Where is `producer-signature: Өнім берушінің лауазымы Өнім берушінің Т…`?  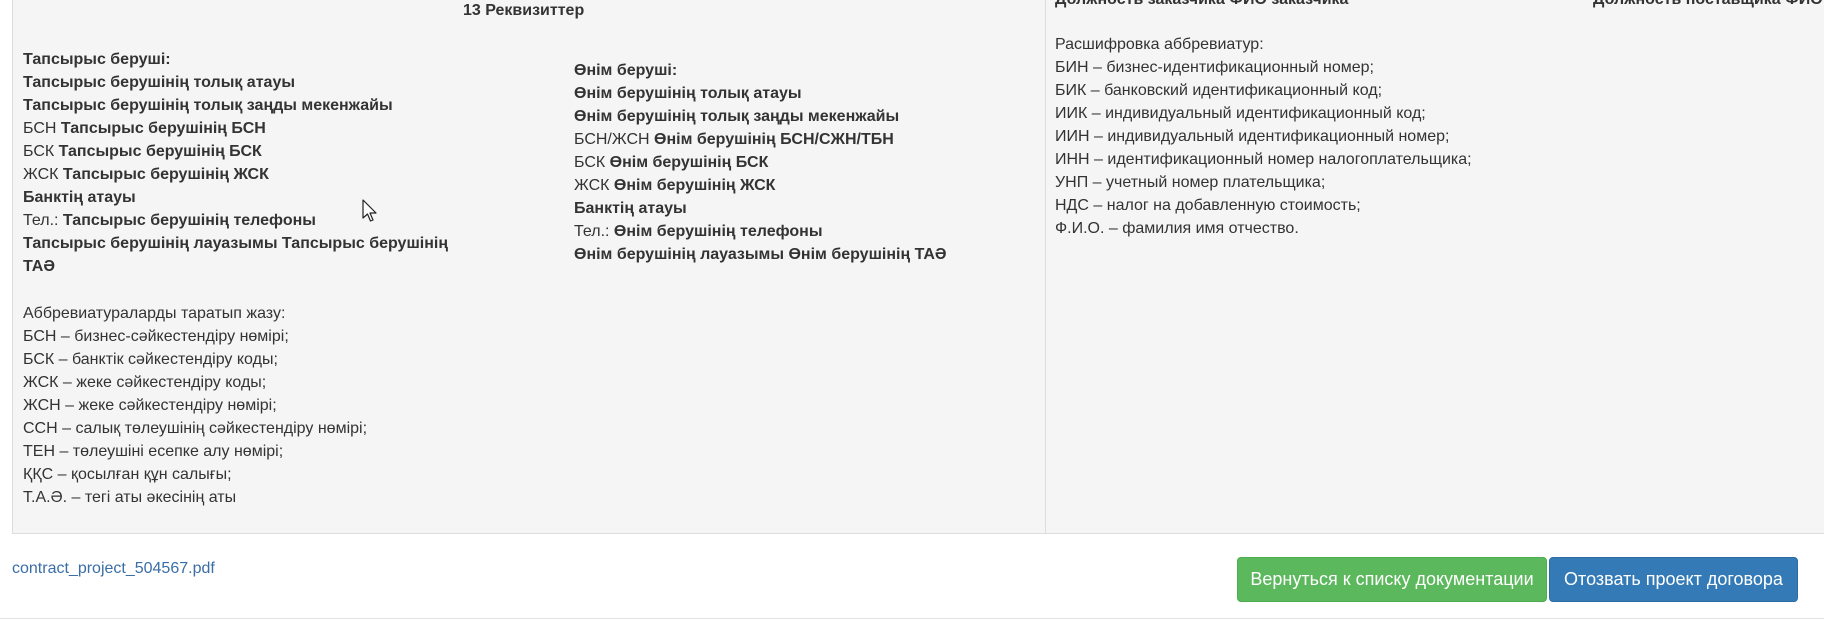 producer-signature: Өнім берушінің лауазымы Өнім берушінің Т… is located at coordinates (760, 254).